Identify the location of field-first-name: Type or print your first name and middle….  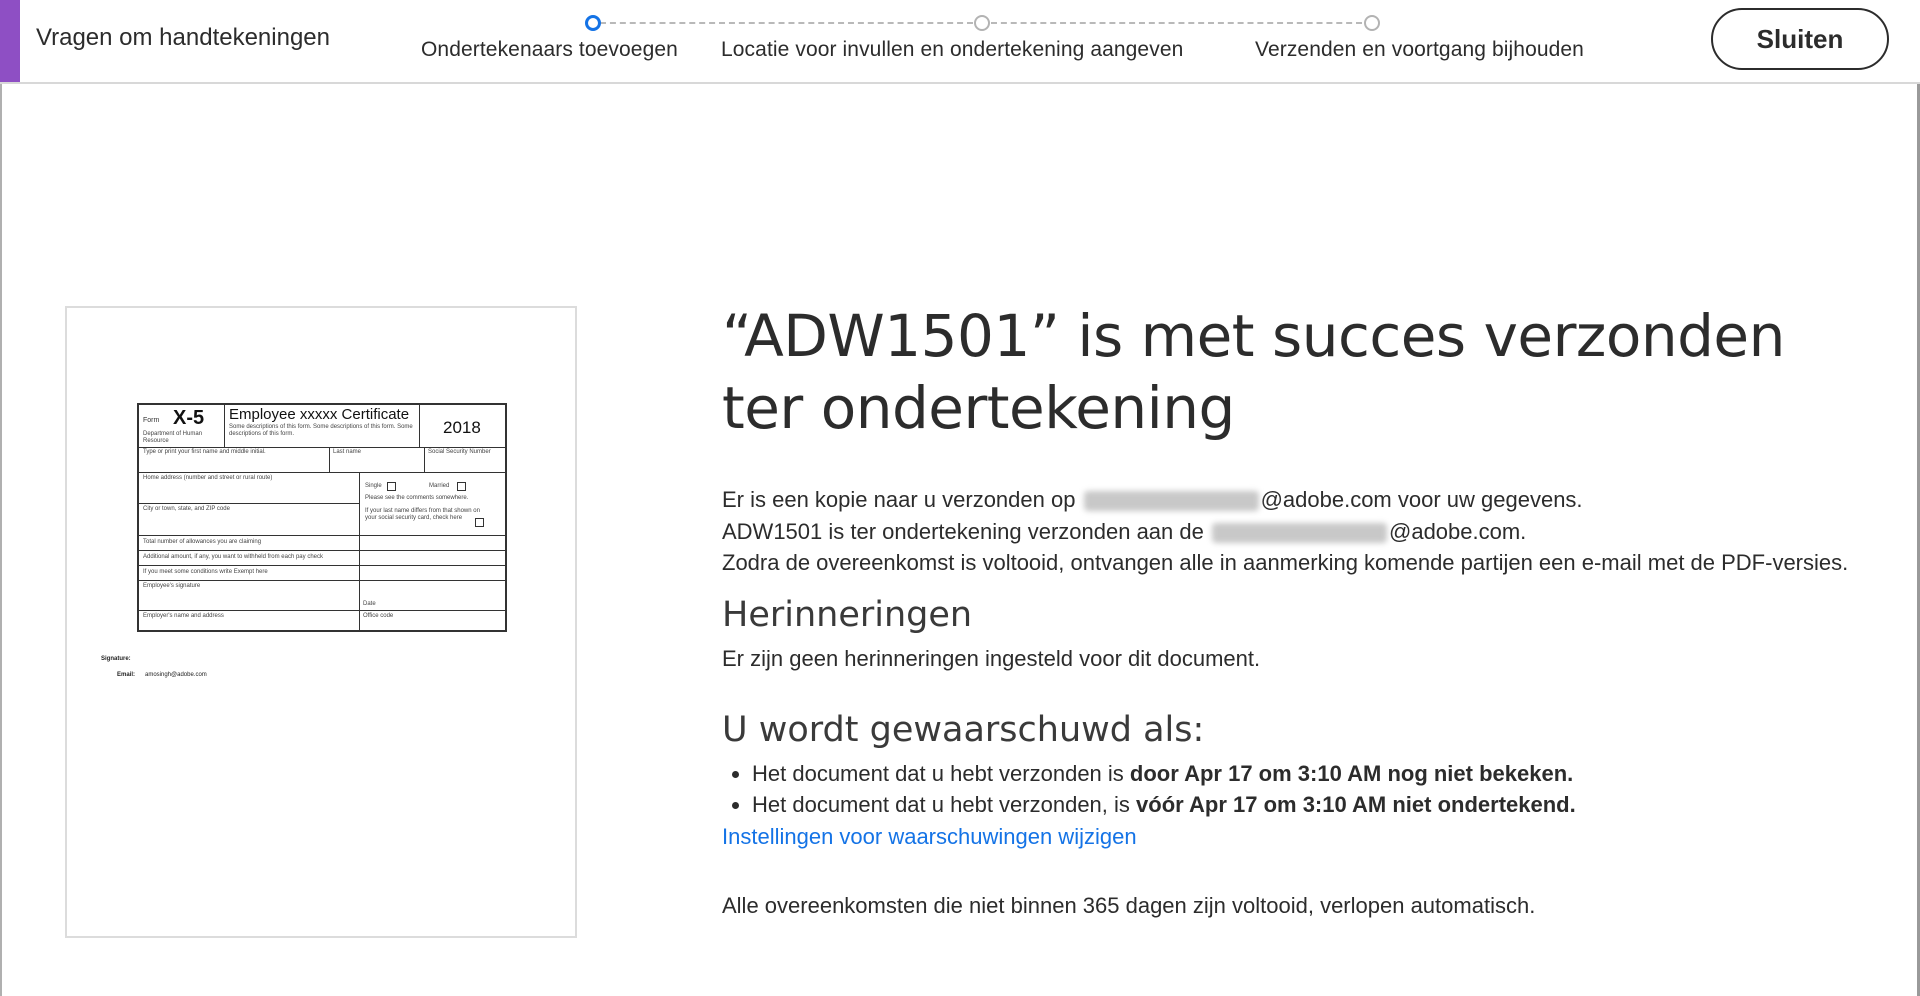
(204, 452).